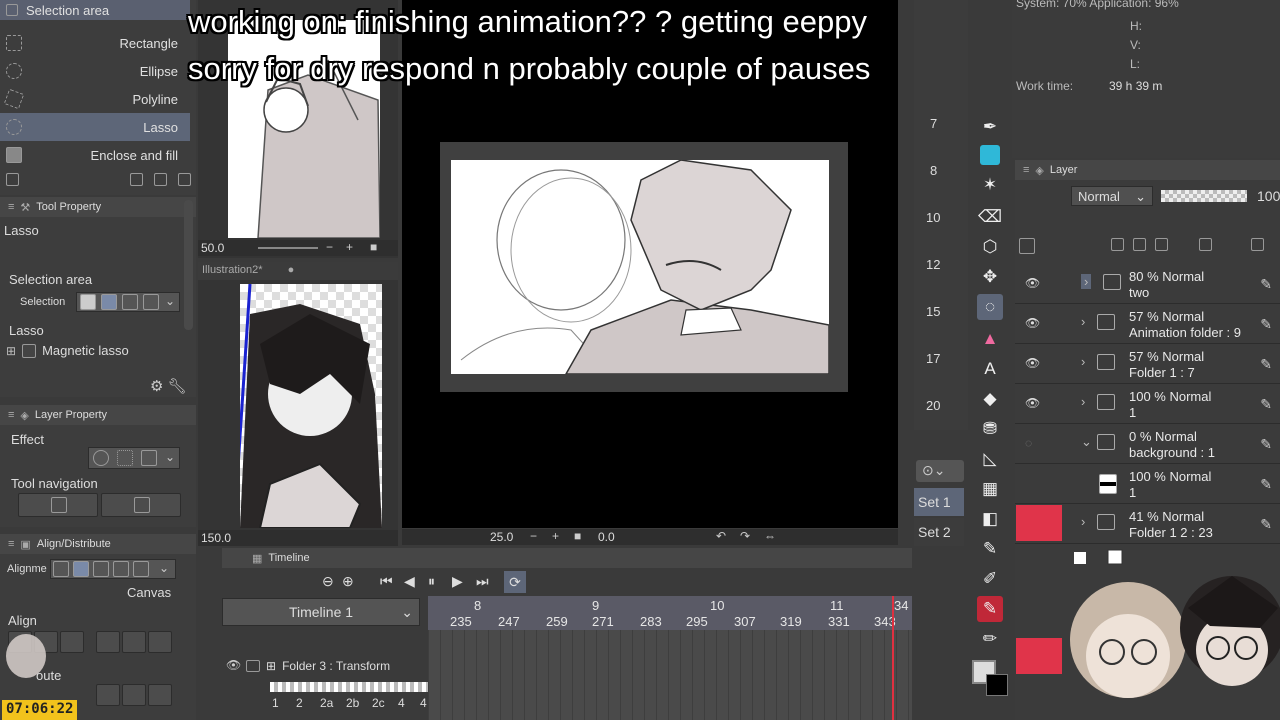  I want to click on preview-2-canvas, so click(311, 406).